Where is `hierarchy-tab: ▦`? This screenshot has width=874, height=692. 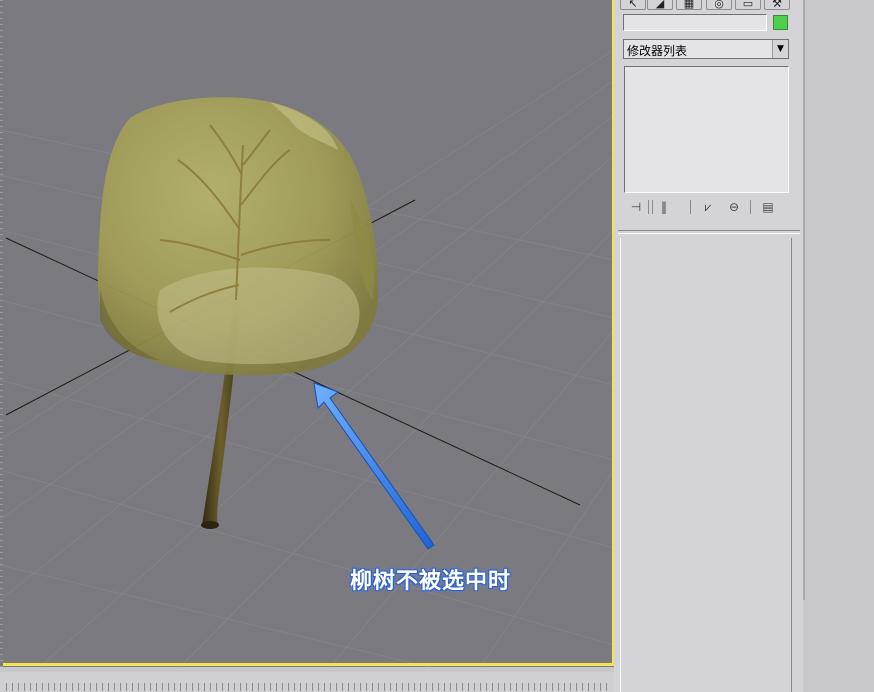
hierarchy-tab: ▦ is located at coordinates (689, 5).